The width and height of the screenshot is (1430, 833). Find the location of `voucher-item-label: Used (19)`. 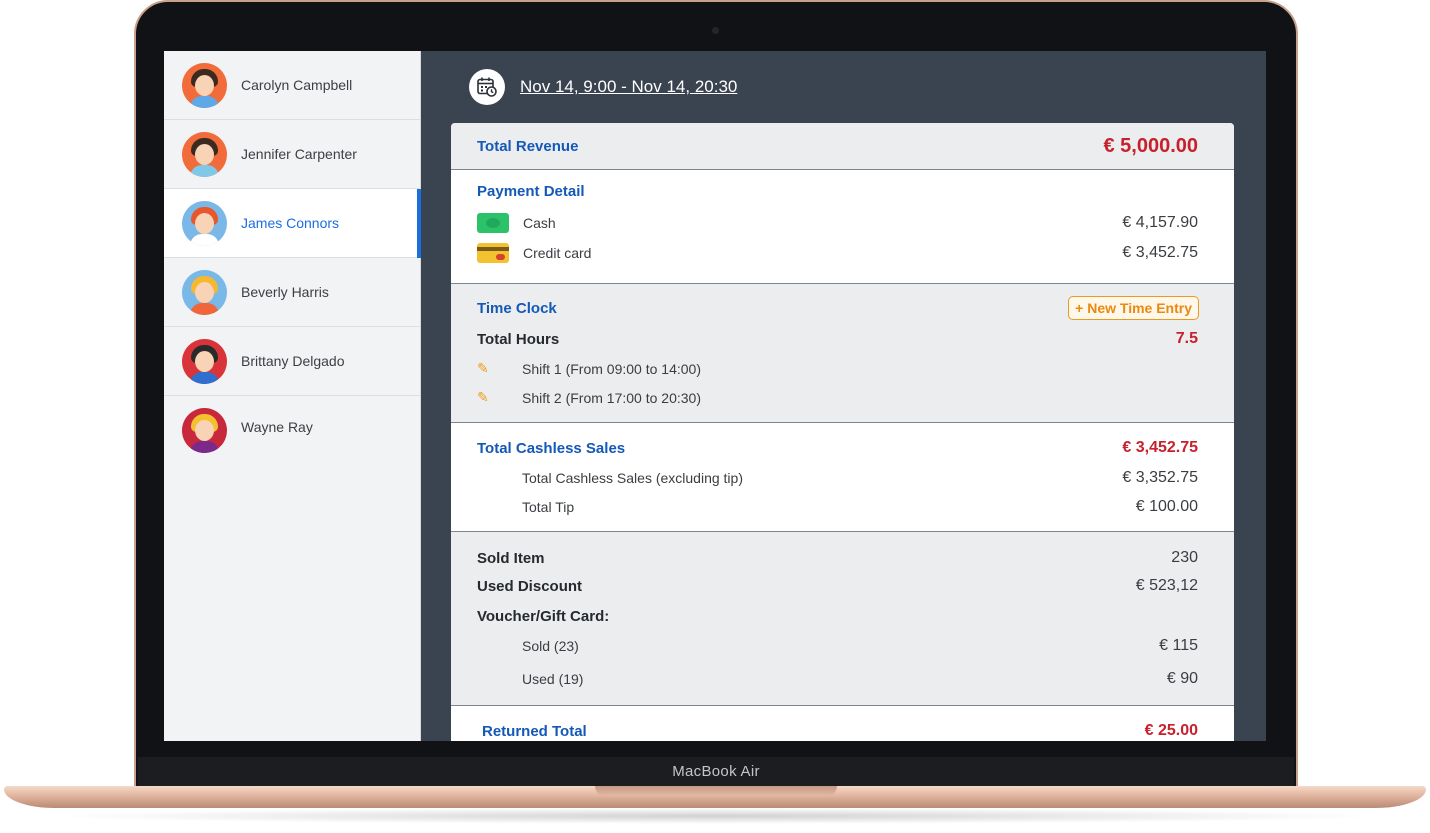

voucher-item-label: Used (19) is located at coordinates (553, 679).